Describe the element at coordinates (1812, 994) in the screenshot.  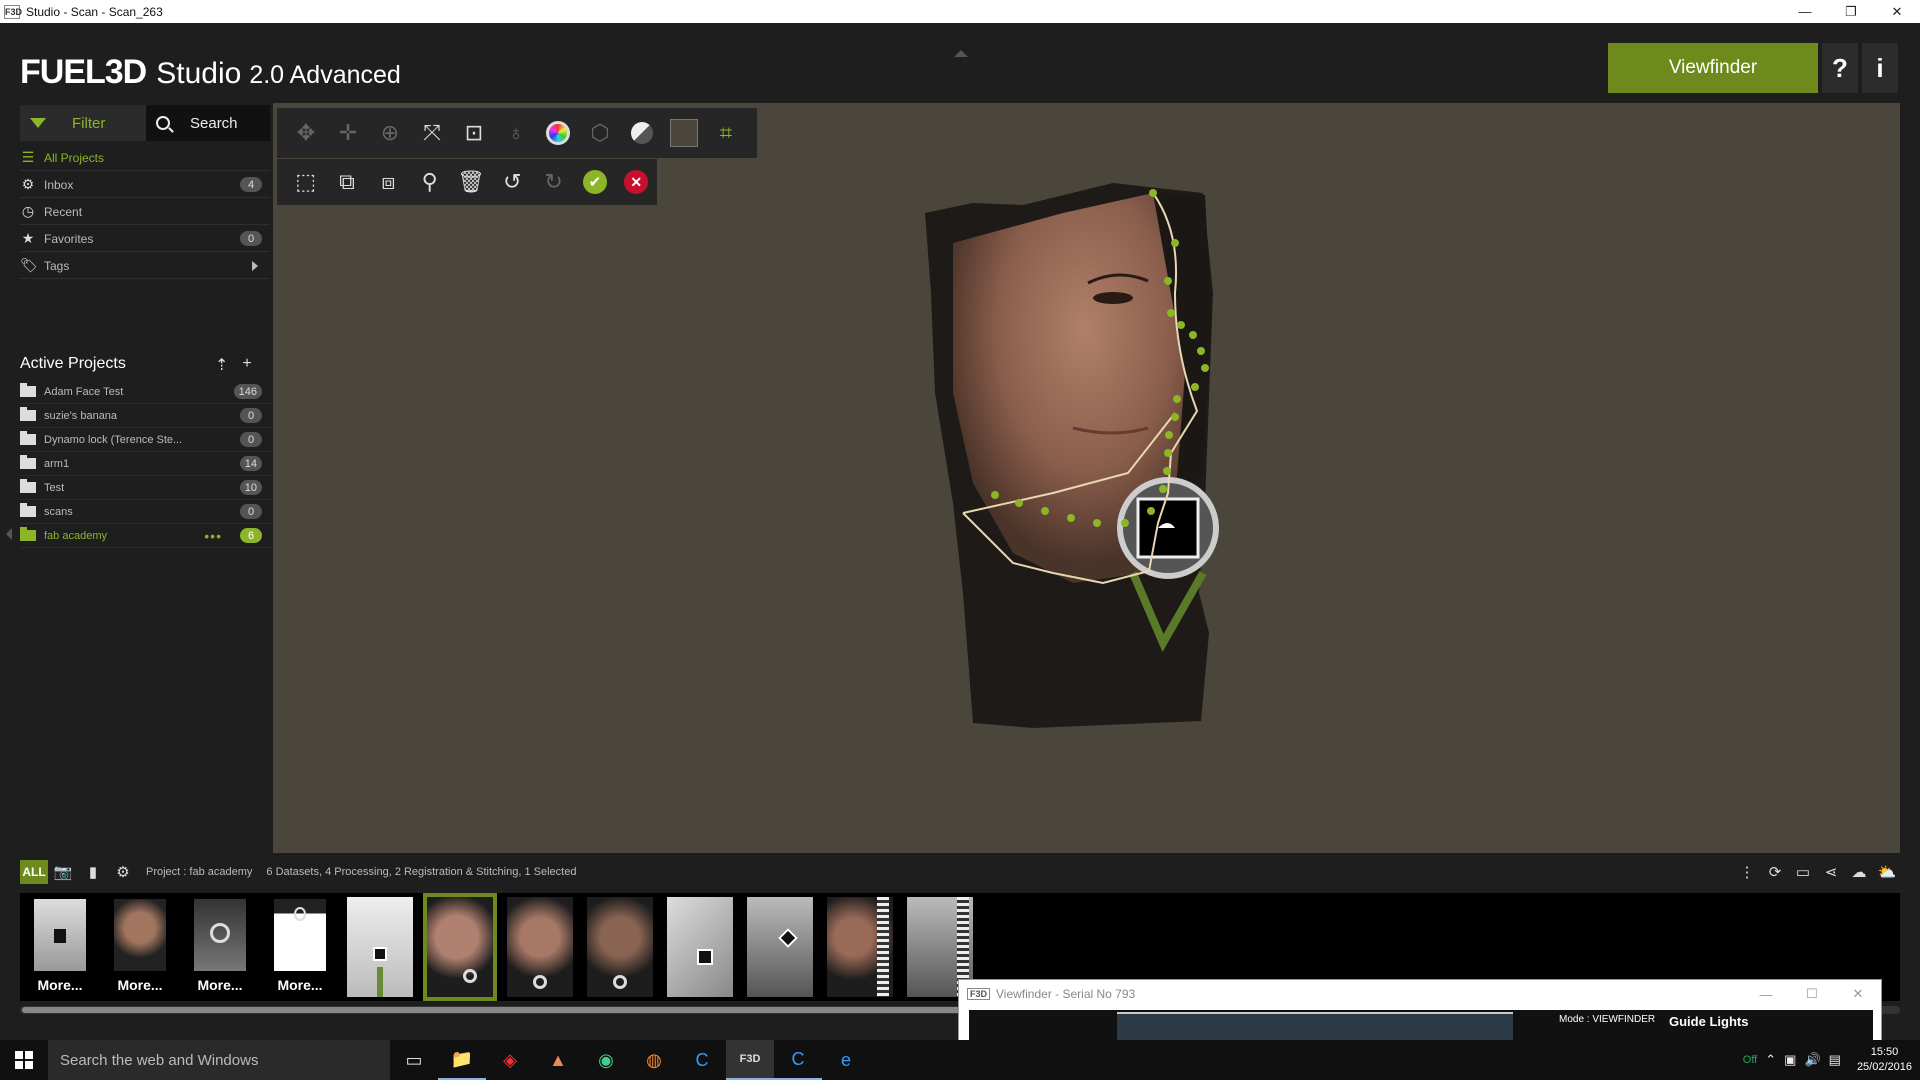
I see `maximize-button: ☐` at that location.